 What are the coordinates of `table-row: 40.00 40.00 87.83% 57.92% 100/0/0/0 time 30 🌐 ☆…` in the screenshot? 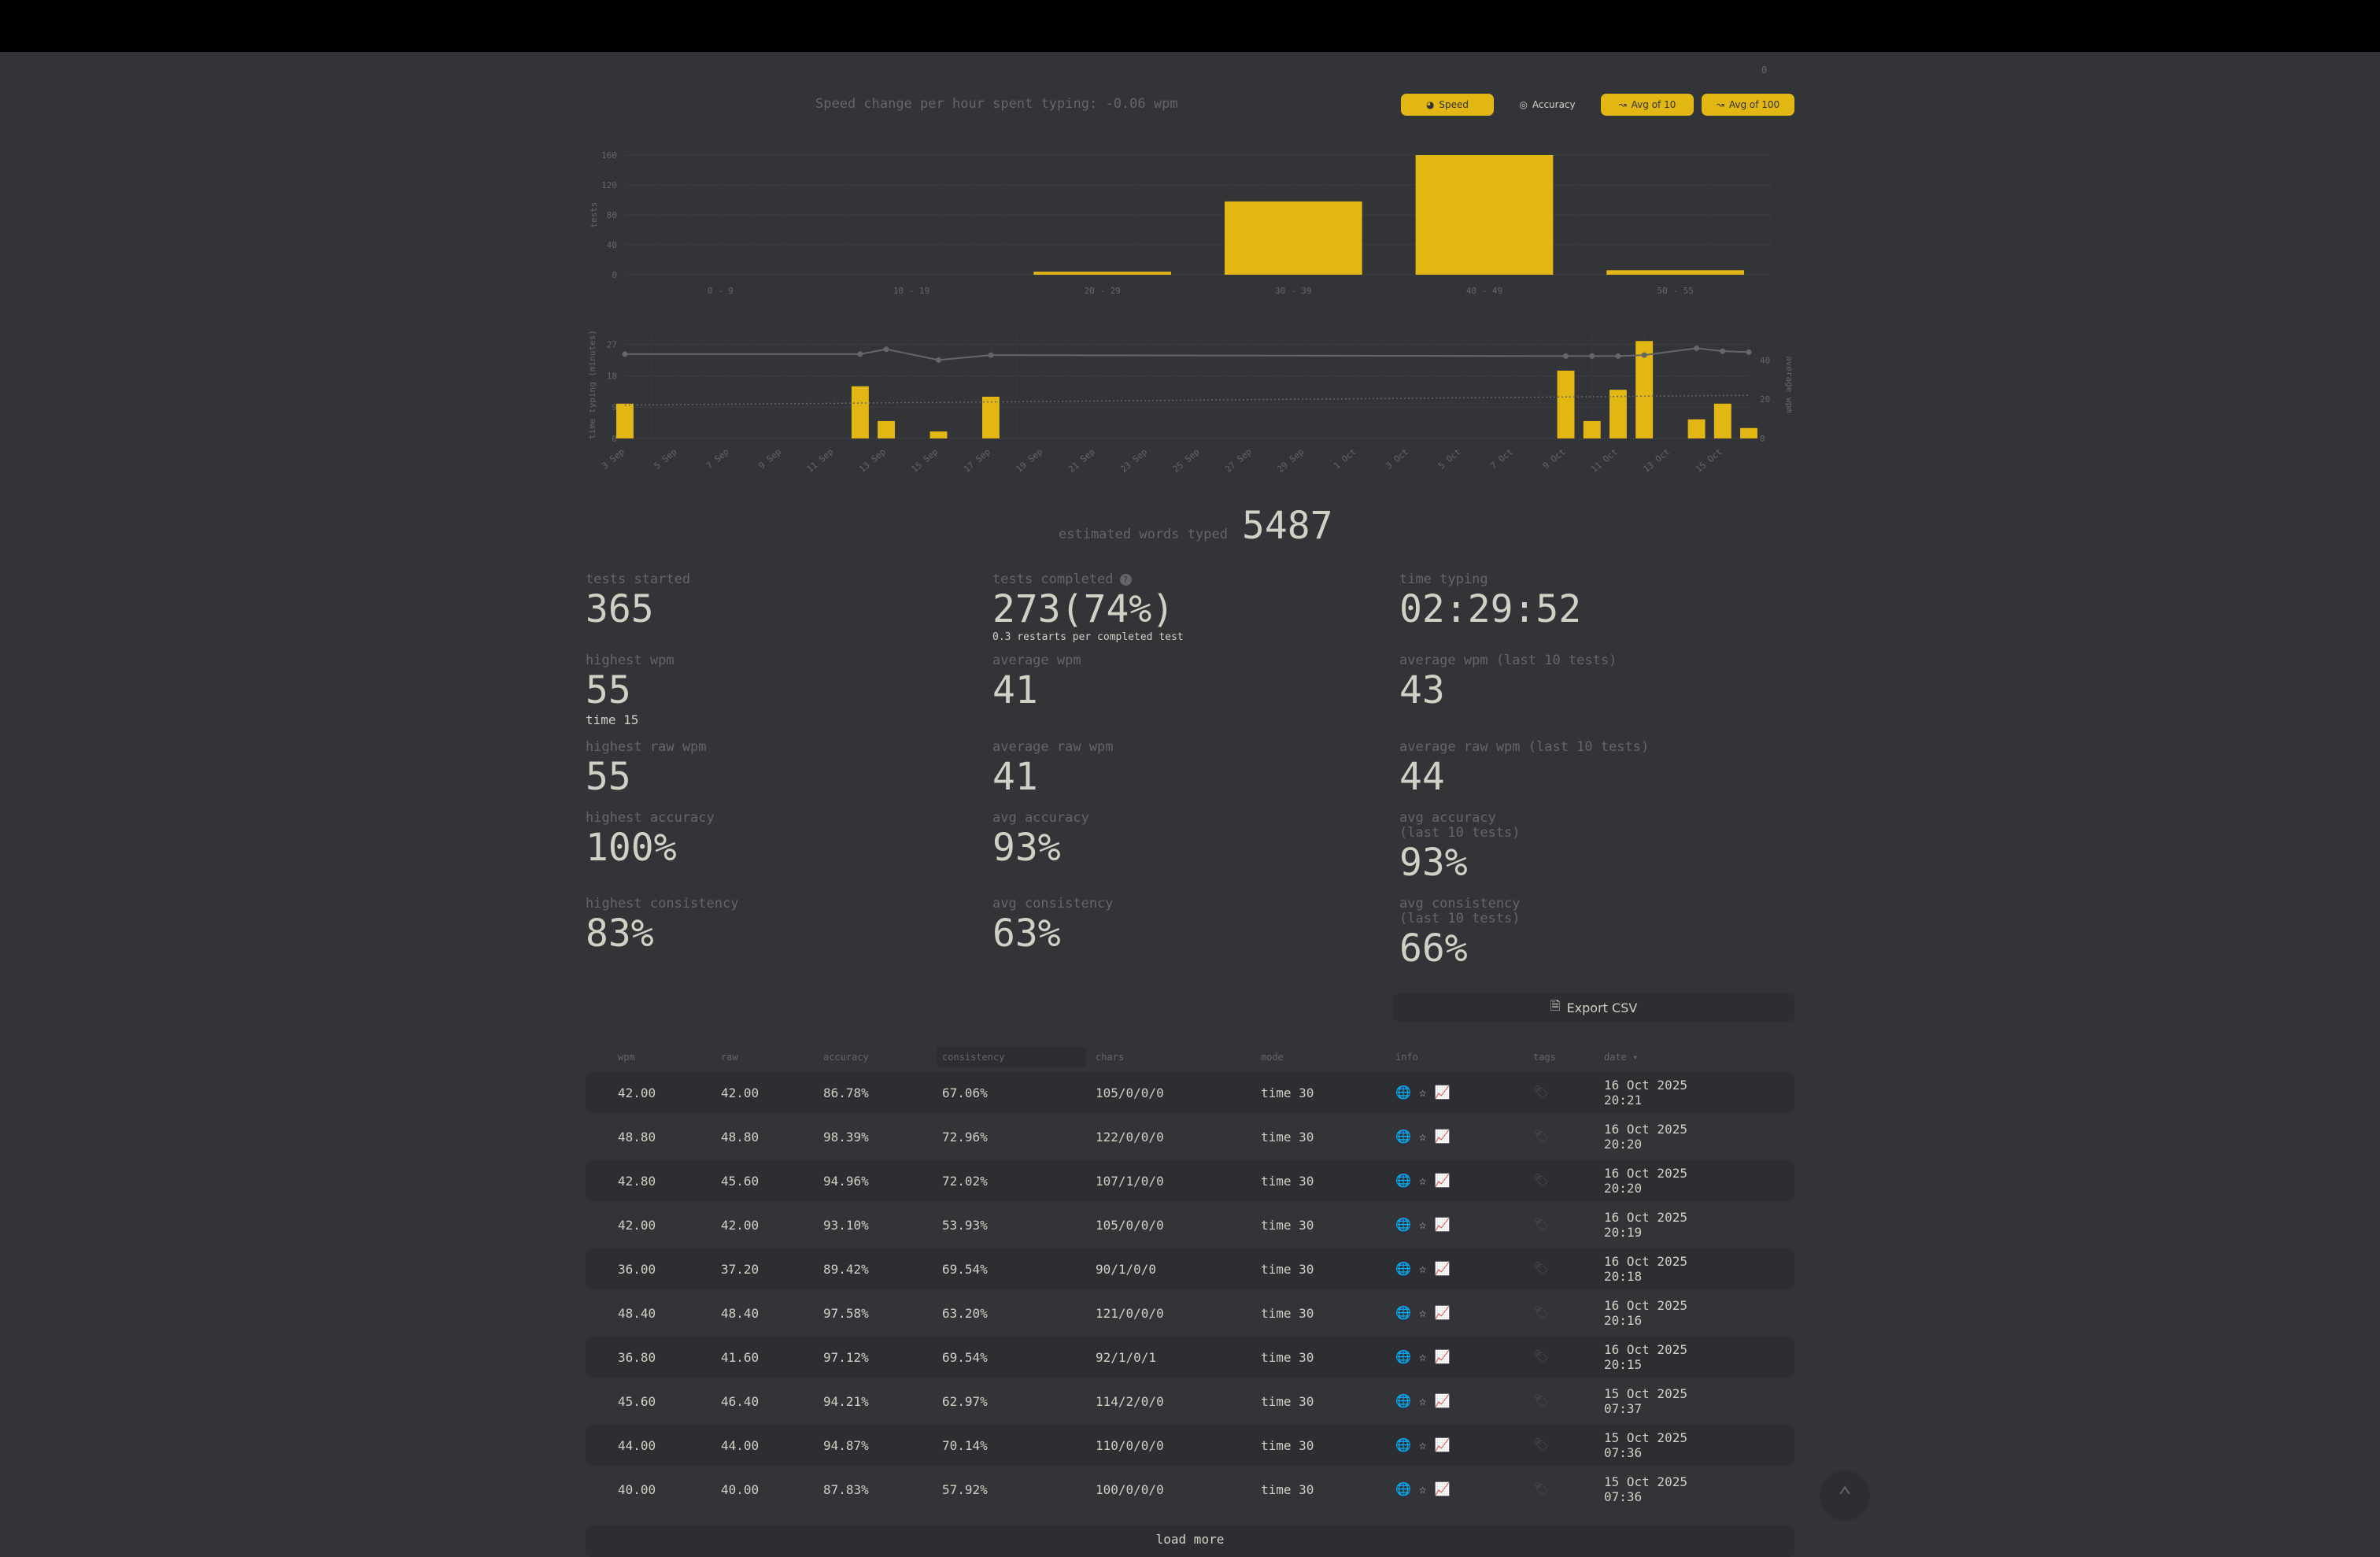 It's located at (1190, 1490).